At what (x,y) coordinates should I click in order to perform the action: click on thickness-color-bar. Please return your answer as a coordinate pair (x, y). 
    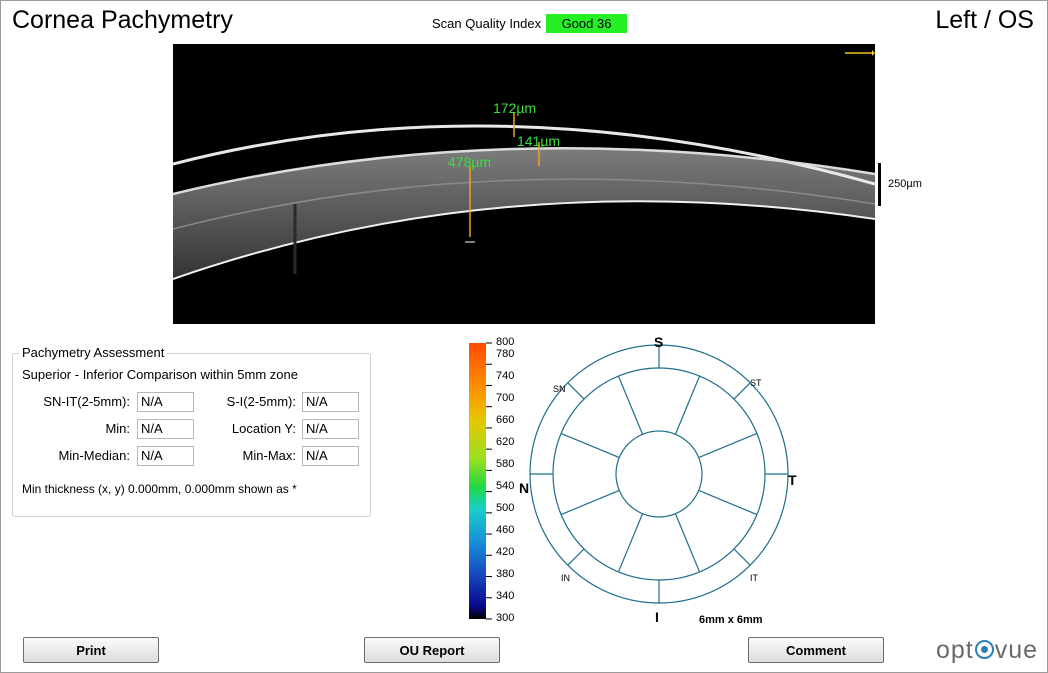
    Looking at the image, I should click on (481, 483).